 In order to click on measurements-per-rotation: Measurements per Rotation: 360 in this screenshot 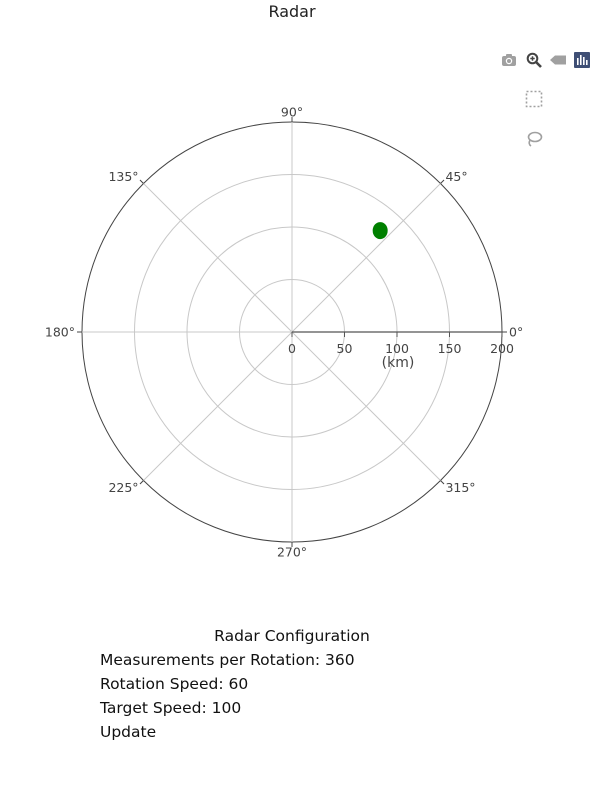, I will do `click(227, 660)`.